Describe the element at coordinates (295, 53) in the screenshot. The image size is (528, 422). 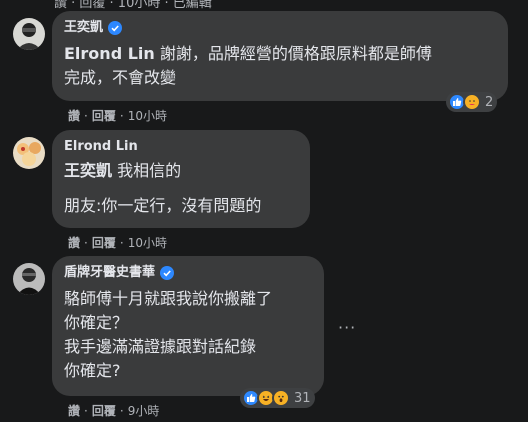
I see `comment-line: 謝謝，品牌經營的價格跟原料都是師傅` at that location.